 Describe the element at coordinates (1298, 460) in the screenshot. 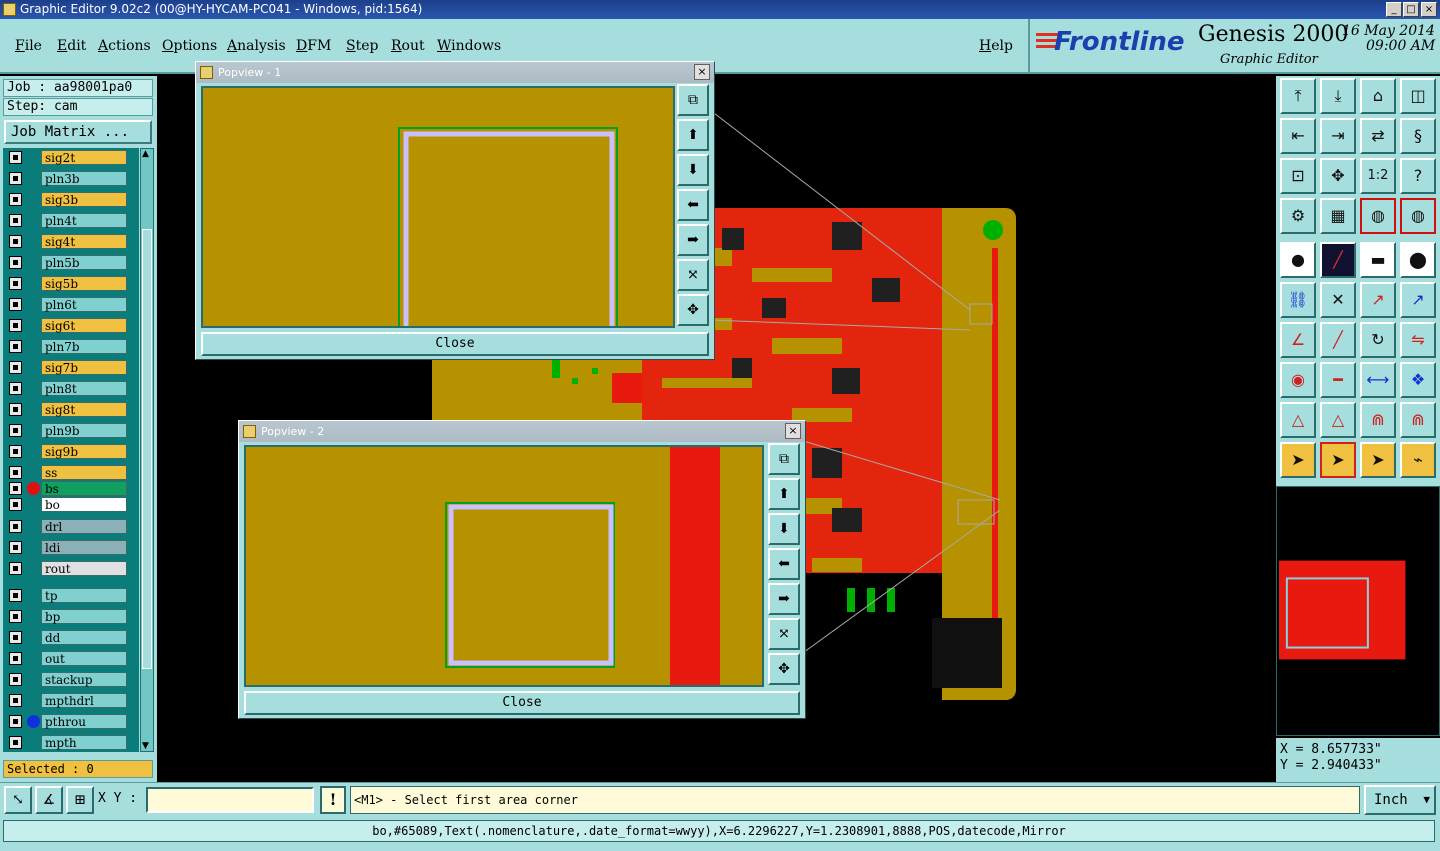

I see `pointer-icon: ➤` at that location.